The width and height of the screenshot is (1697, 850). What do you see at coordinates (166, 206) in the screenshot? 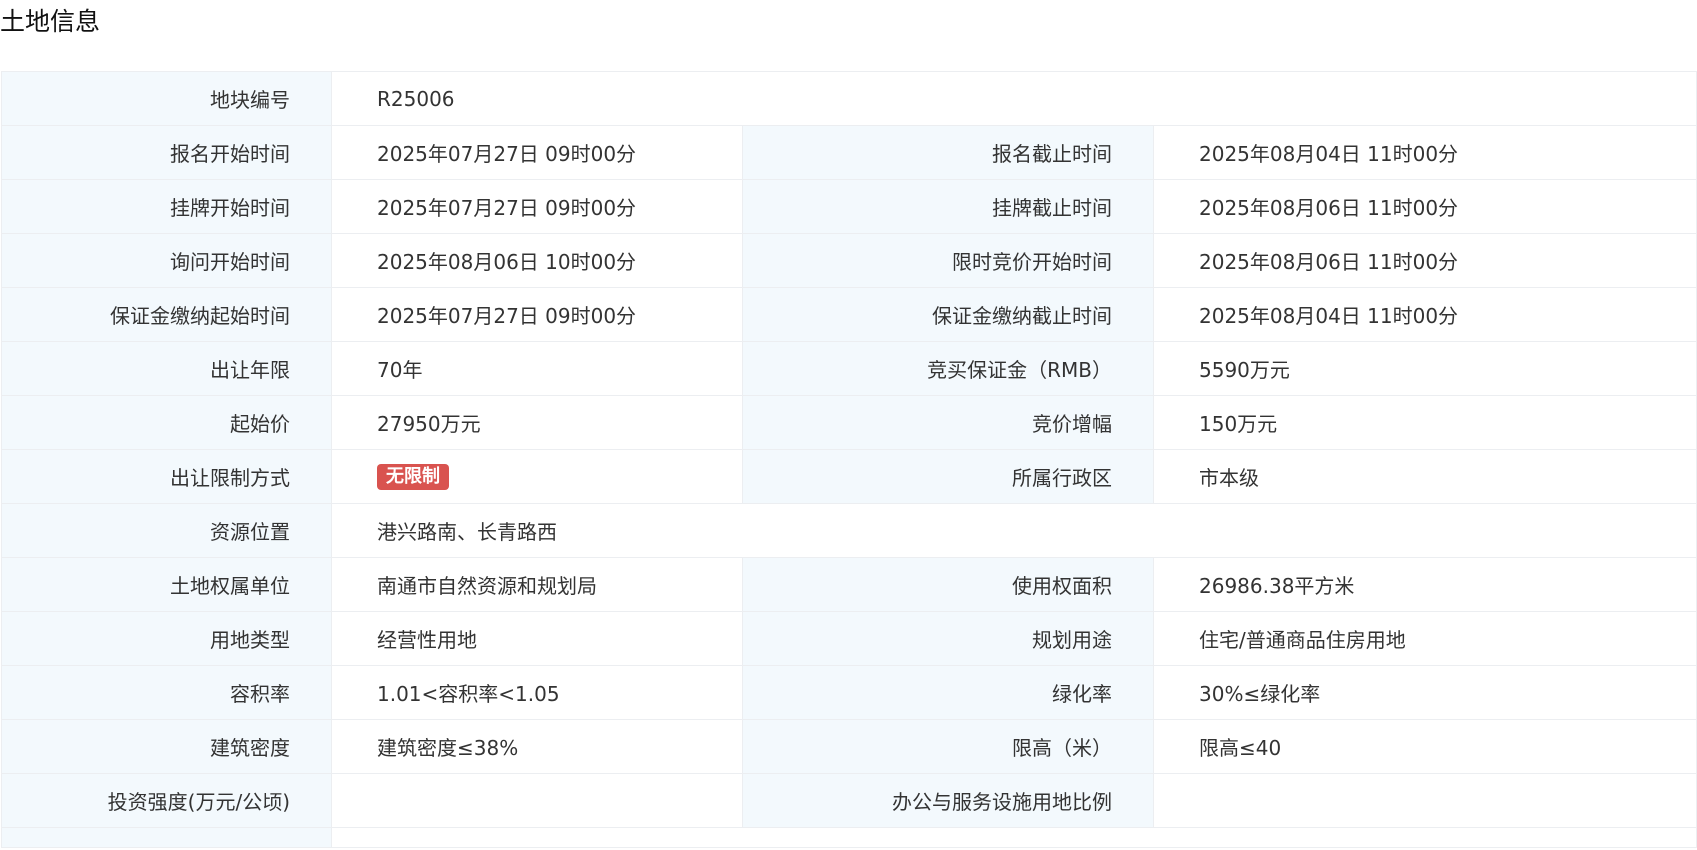
I see `label-listing-start: 挂牌开始时间` at bounding box center [166, 206].